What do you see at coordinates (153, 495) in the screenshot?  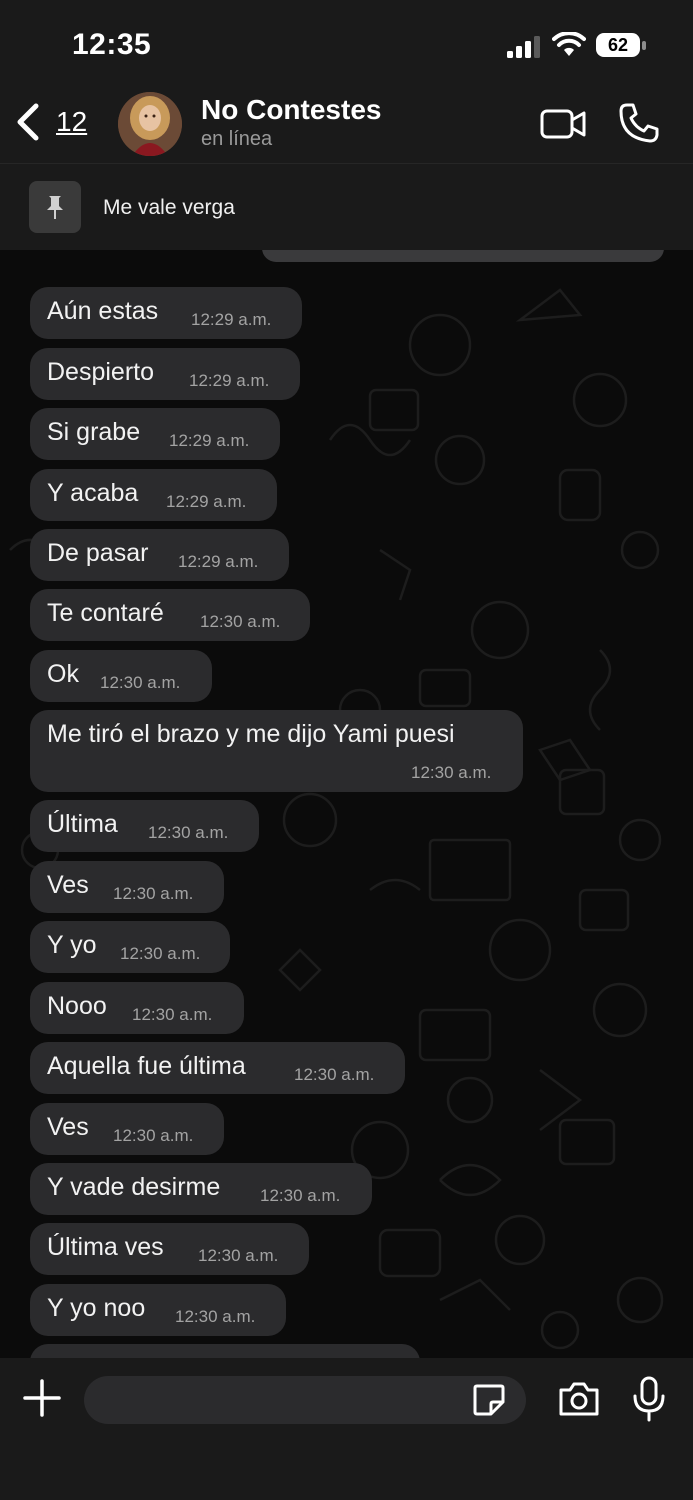 I see `message-bubble: Y acaba 12:29 a.m.` at bounding box center [153, 495].